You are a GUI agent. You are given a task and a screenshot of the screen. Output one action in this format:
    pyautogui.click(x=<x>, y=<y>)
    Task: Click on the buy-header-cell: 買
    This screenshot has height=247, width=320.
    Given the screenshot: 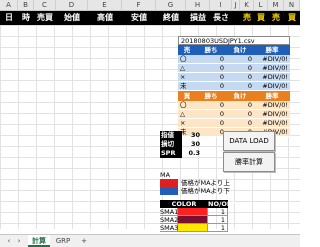 What is the action you would take?
    pyautogui.click(x=187, y=96)
    